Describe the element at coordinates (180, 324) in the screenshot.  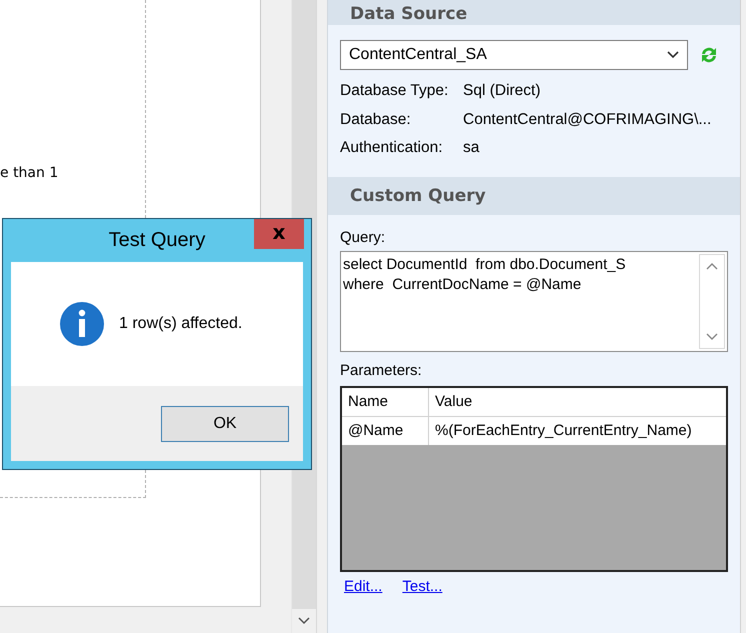
I see `dialog-message: 1 row(s) affected.` at that location.